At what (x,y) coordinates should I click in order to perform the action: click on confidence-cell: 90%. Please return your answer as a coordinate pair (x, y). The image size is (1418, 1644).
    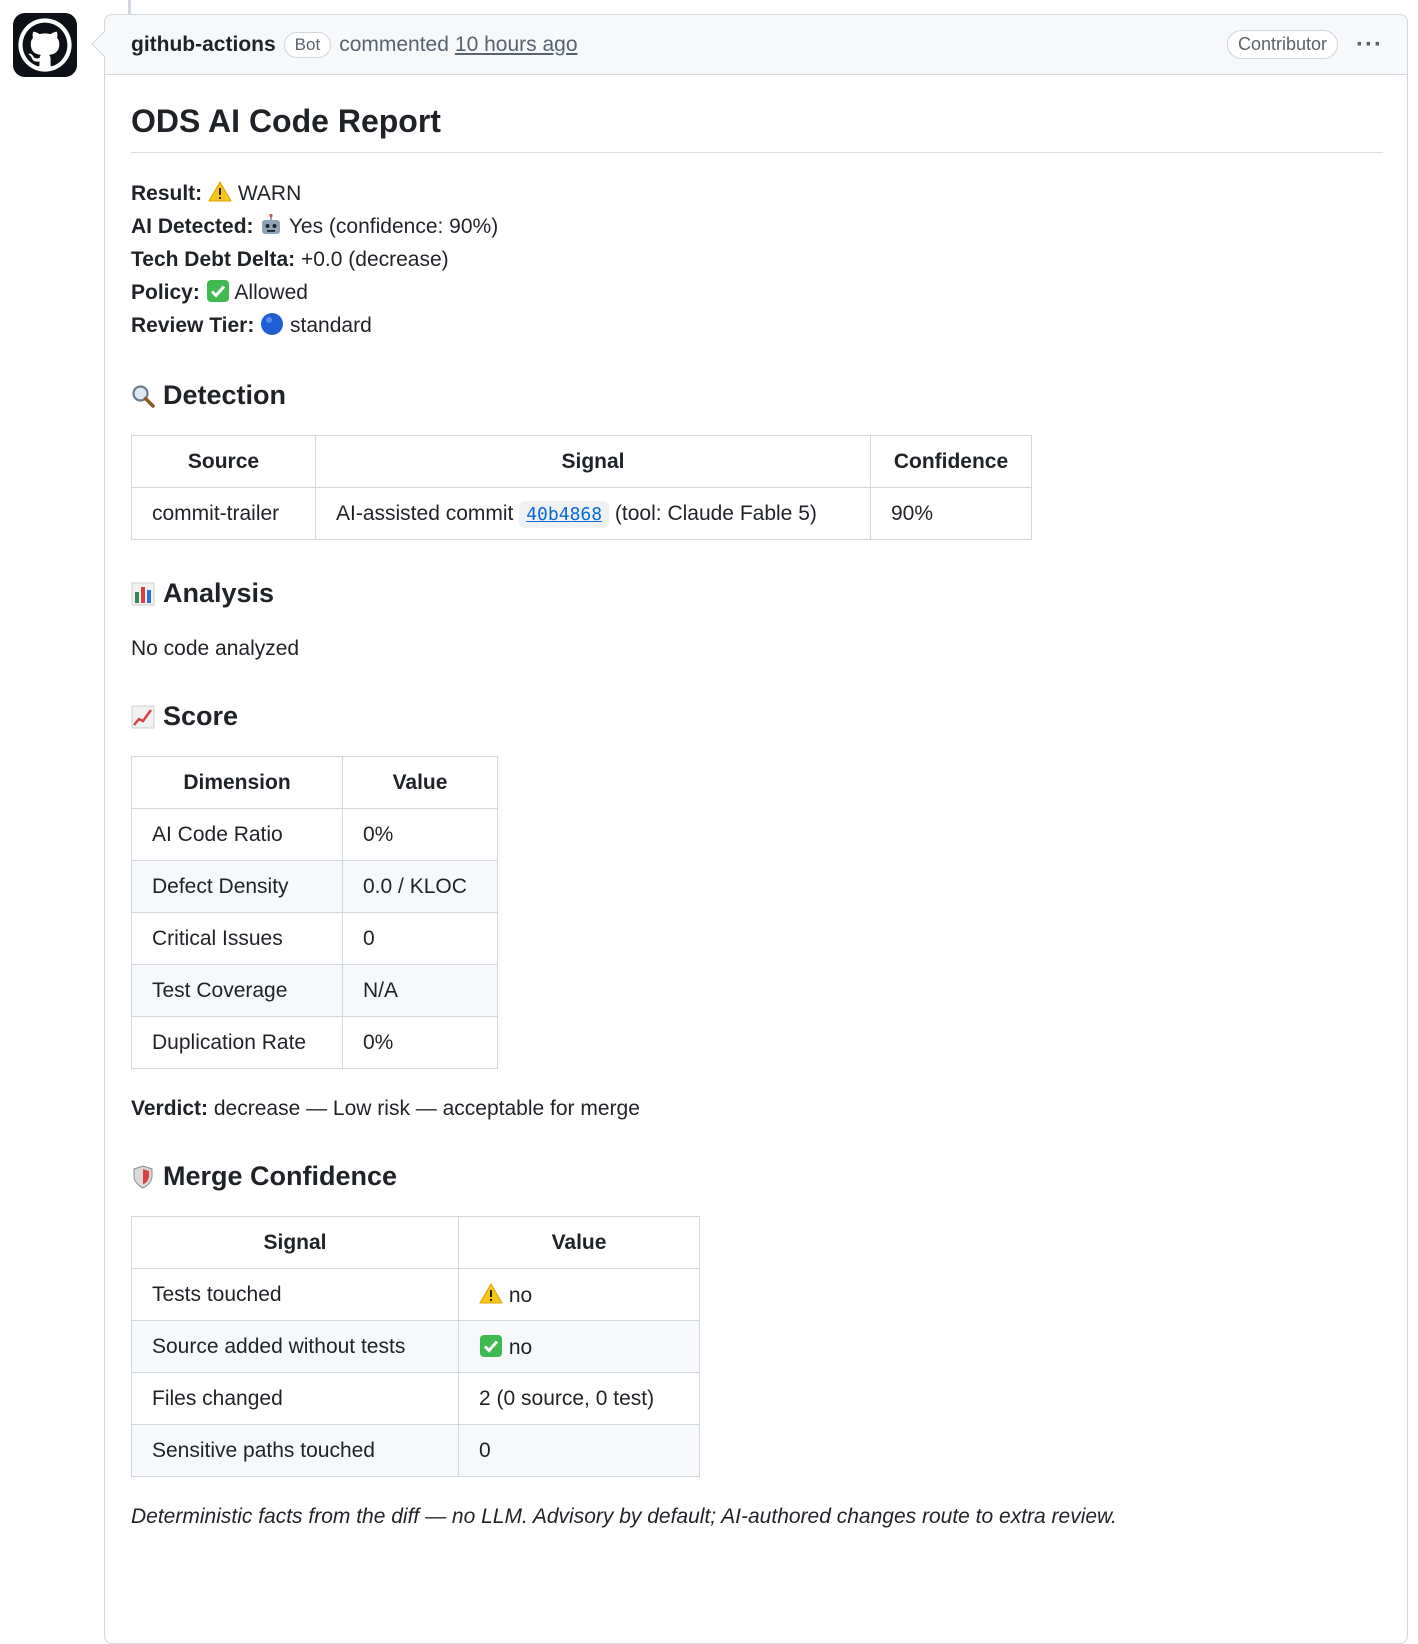
    Looking at the image, I should click on (951, 513).